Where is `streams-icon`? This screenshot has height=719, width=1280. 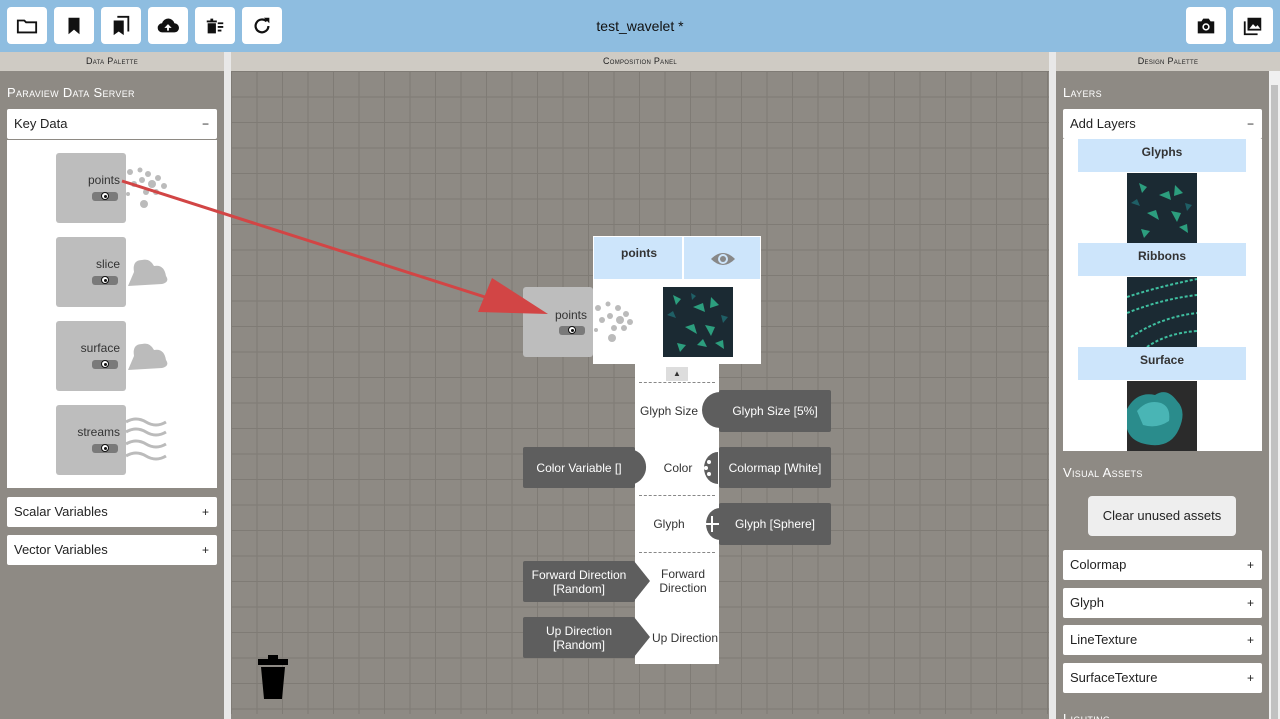 streams-icon is located at coordinates (146, 439).